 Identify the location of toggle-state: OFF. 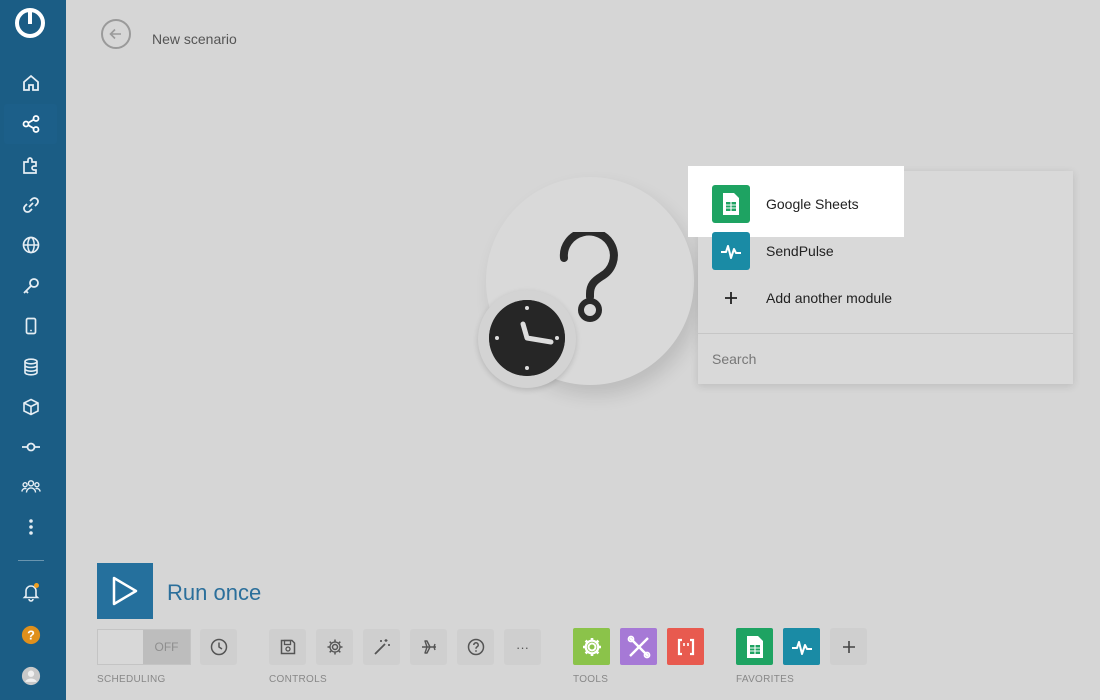
(166, 647).